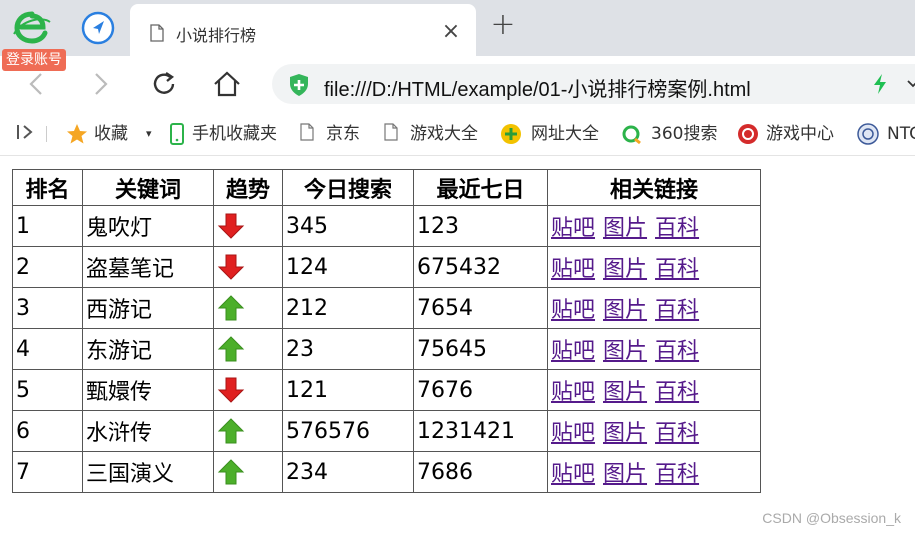  I want to click on star-icon, so click(77, 137).